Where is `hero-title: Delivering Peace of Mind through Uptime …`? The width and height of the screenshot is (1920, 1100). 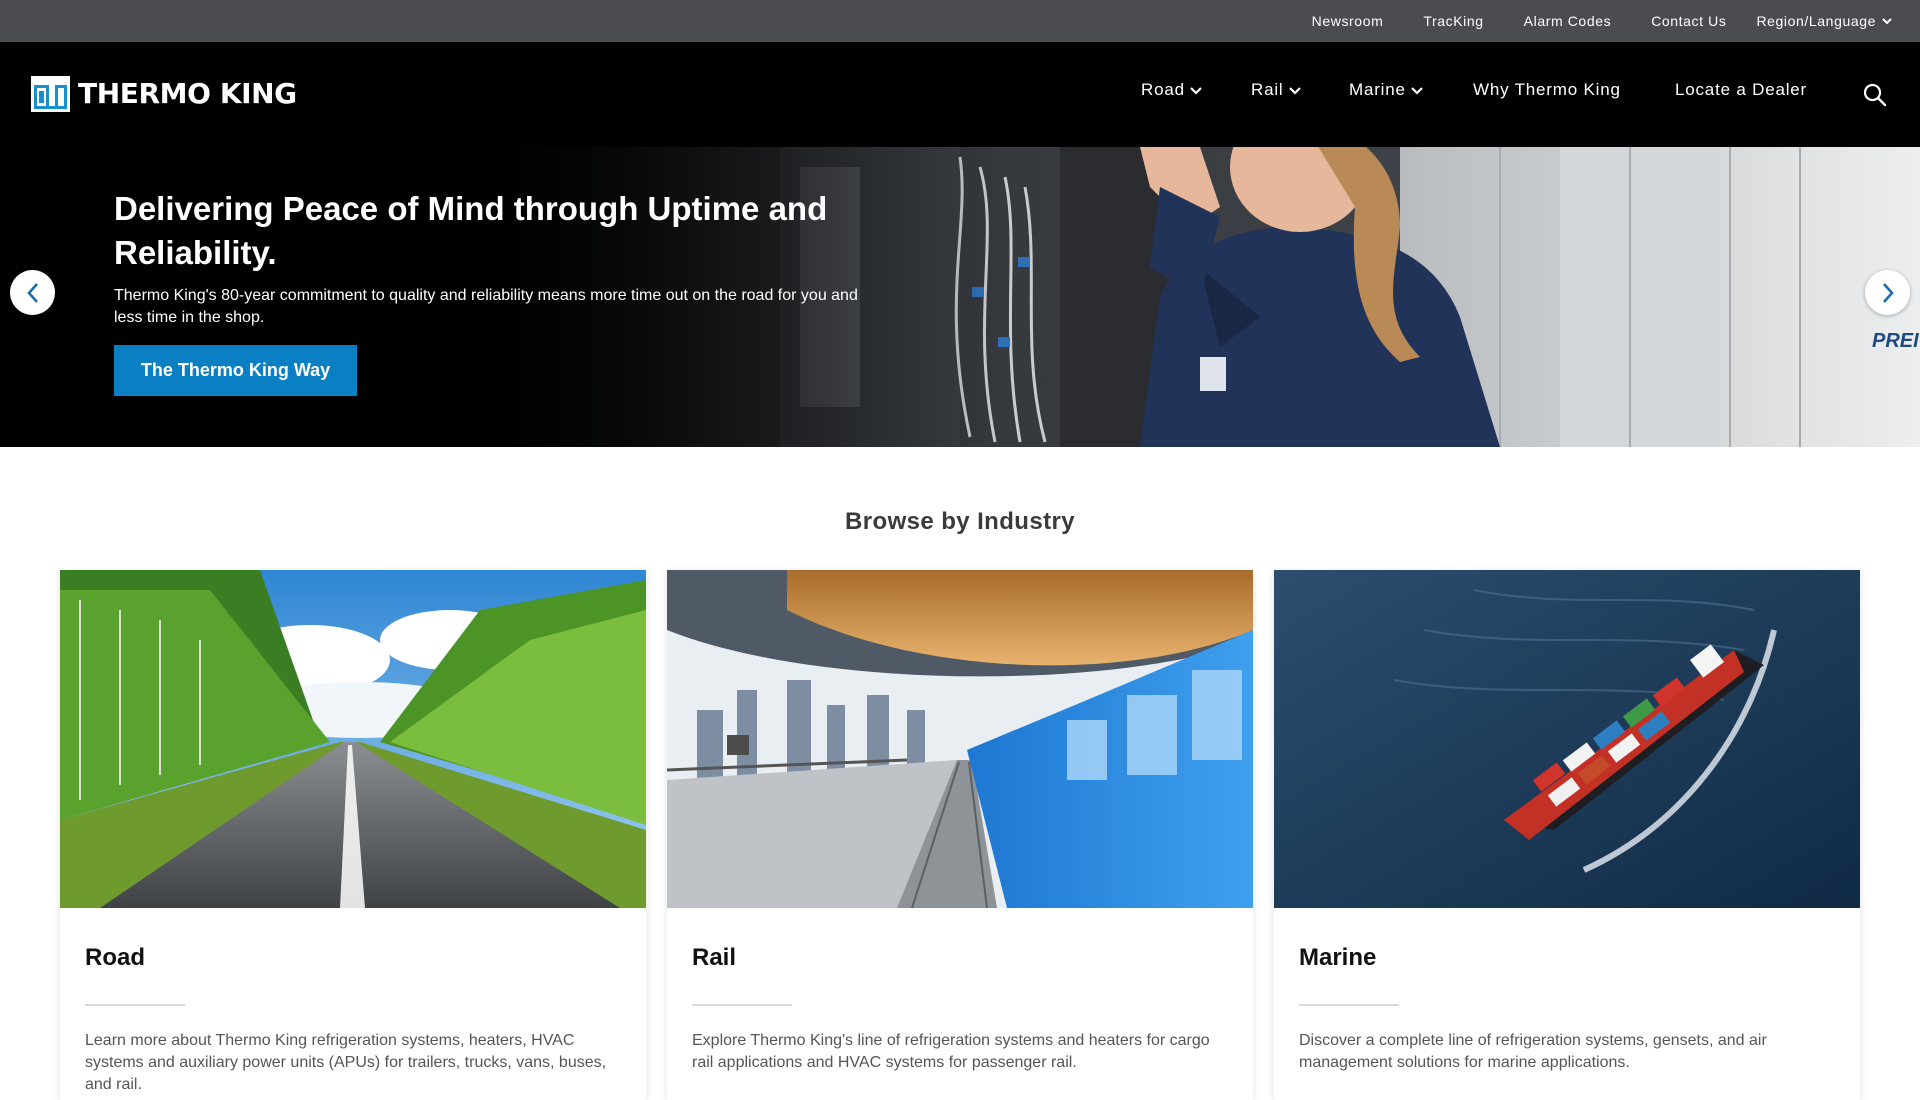 hero-title: Delivering Peace of Mind through Uptime … is located at coordinates (471, 230).